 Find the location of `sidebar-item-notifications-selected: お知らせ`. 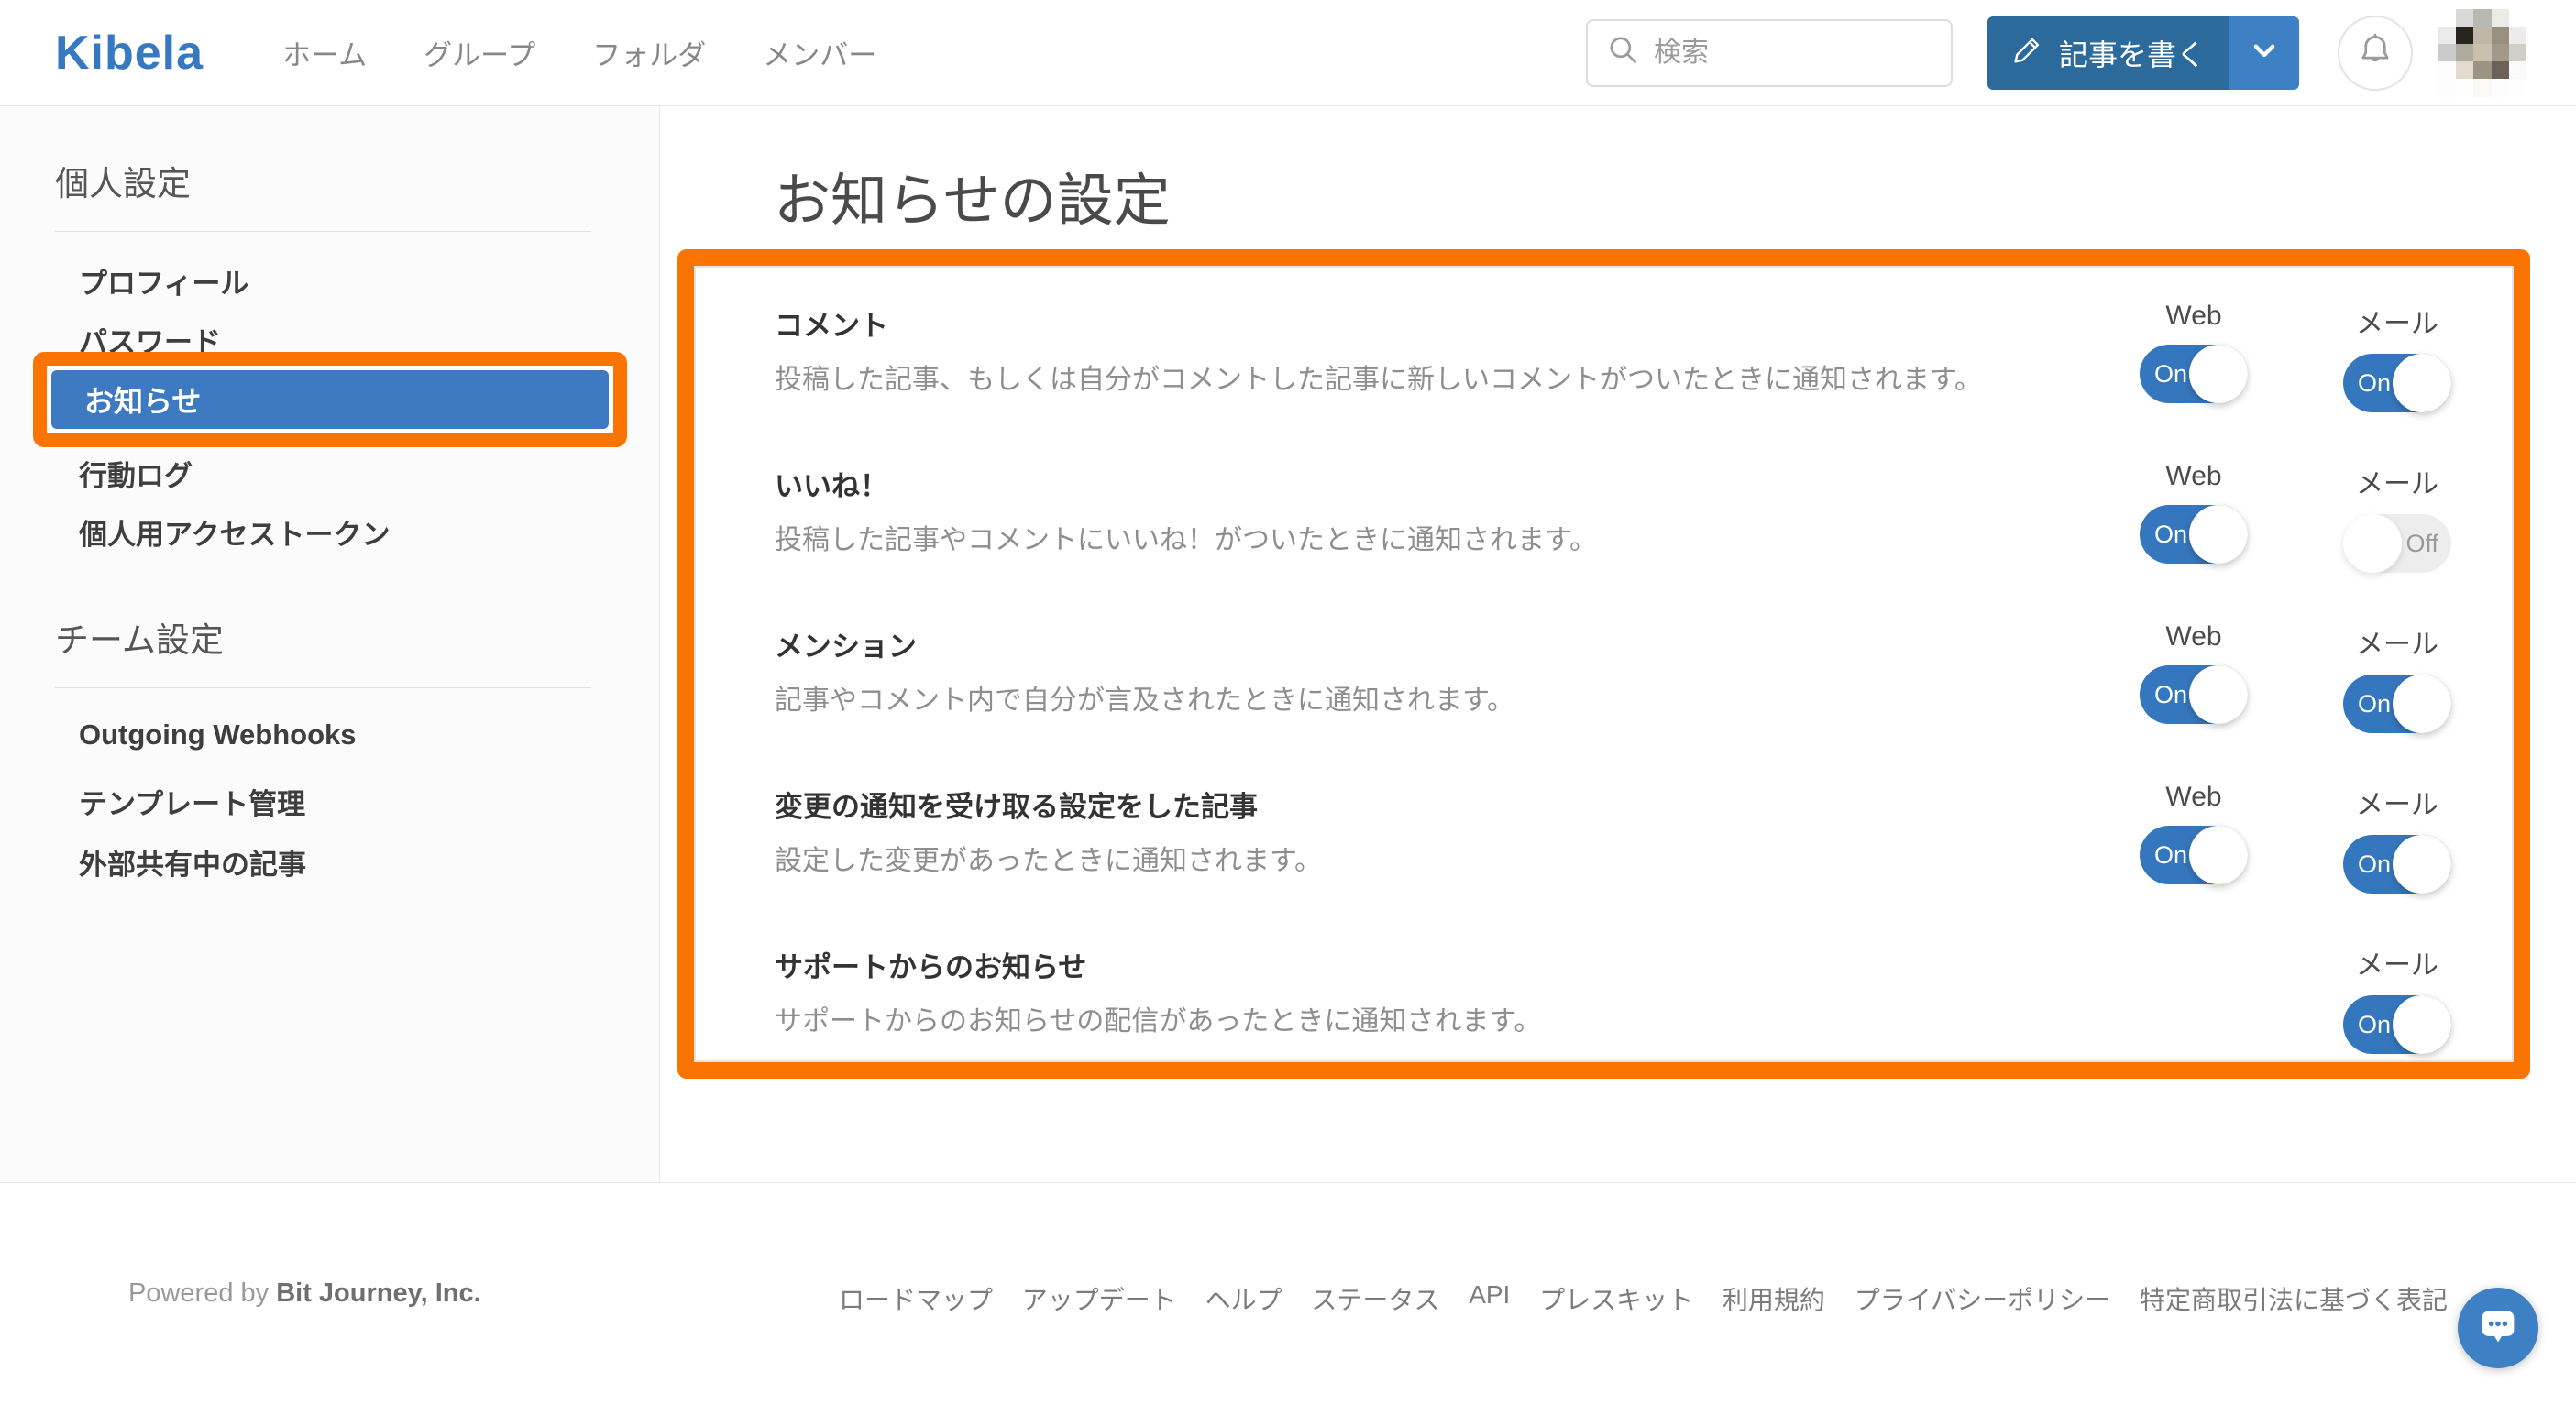

sidebar-item-notifications-selected: お知らせ is located at coordinates (330, 399).